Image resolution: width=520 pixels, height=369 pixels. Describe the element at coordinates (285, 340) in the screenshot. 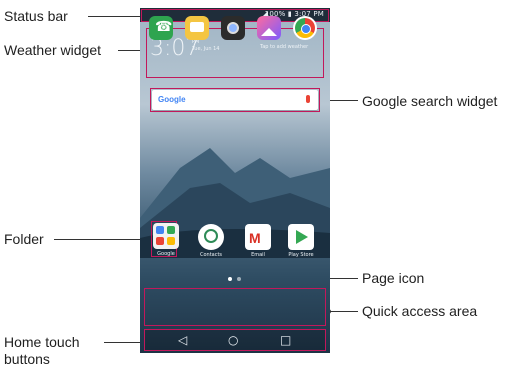

I see `recents-button: □` at that location.